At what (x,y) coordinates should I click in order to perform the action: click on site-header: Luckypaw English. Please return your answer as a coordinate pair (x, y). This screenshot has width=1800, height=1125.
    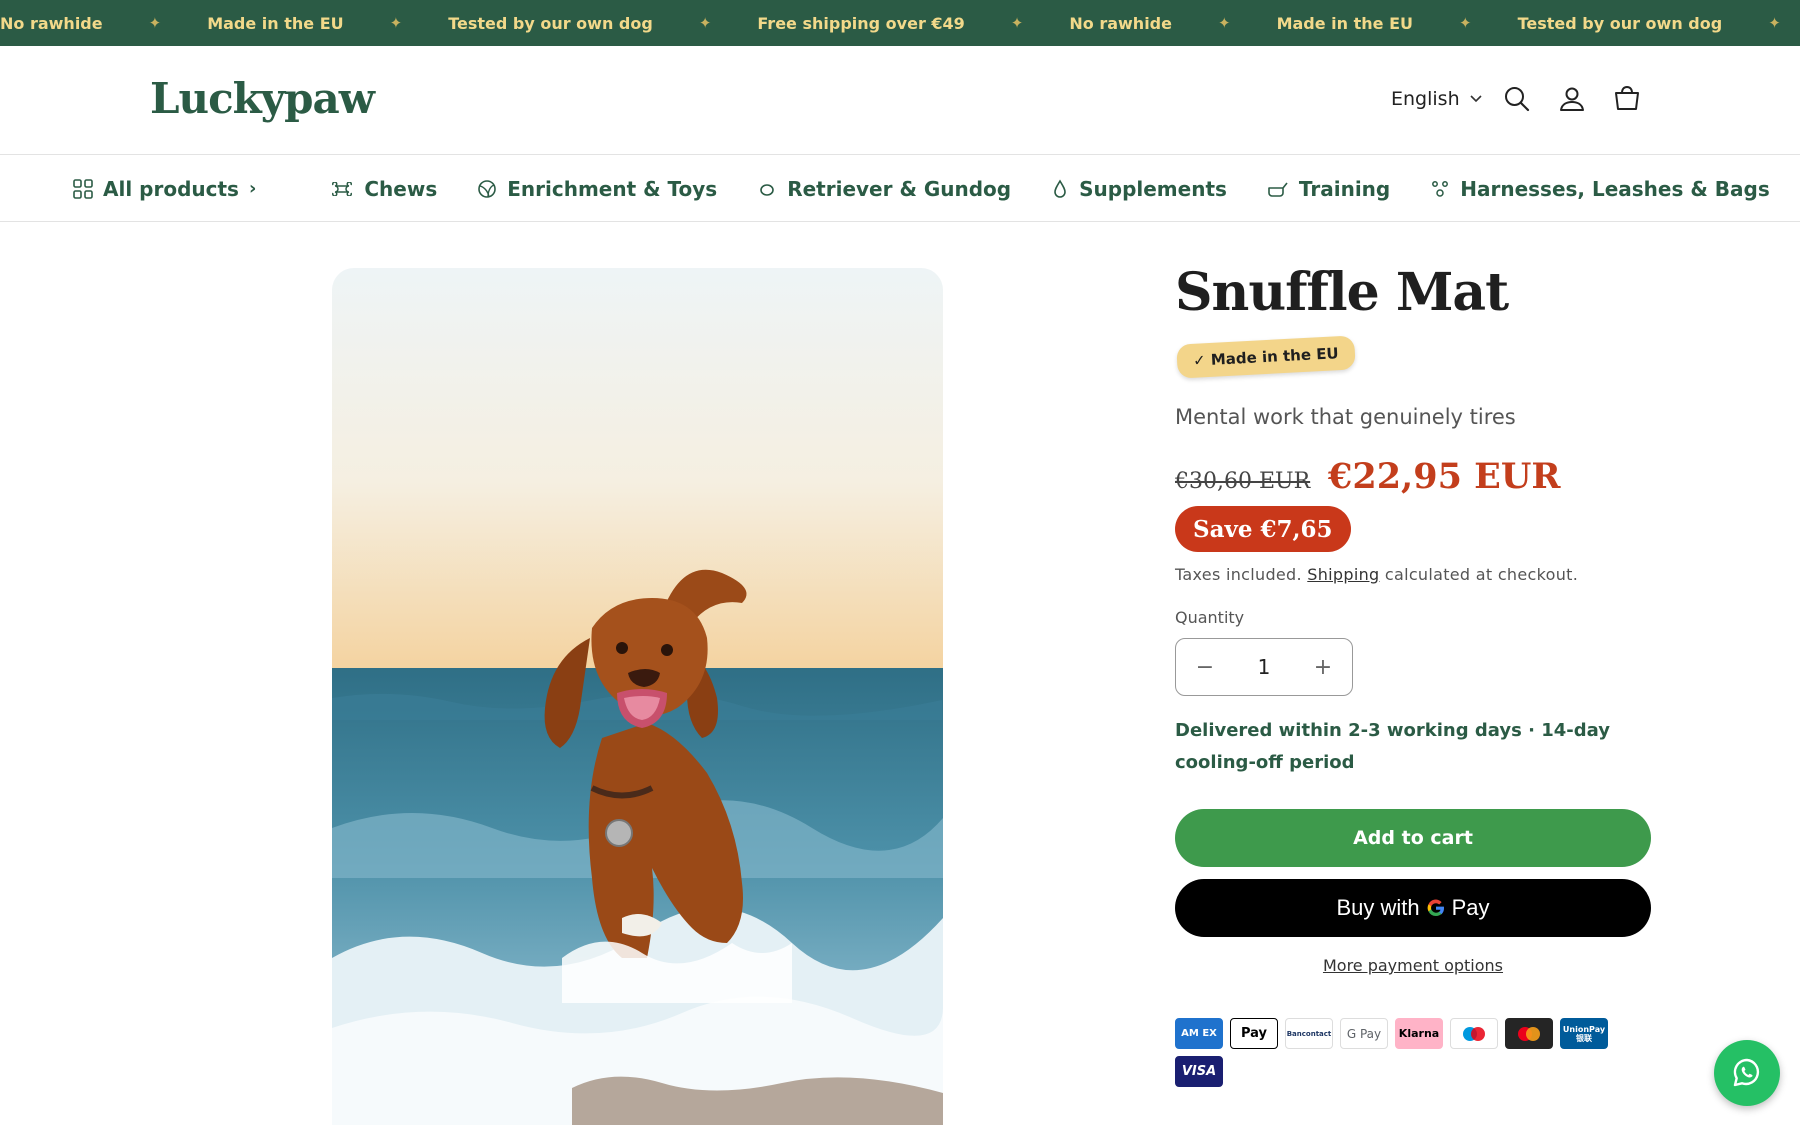
    Looking at the image, I should click on (900, 100).